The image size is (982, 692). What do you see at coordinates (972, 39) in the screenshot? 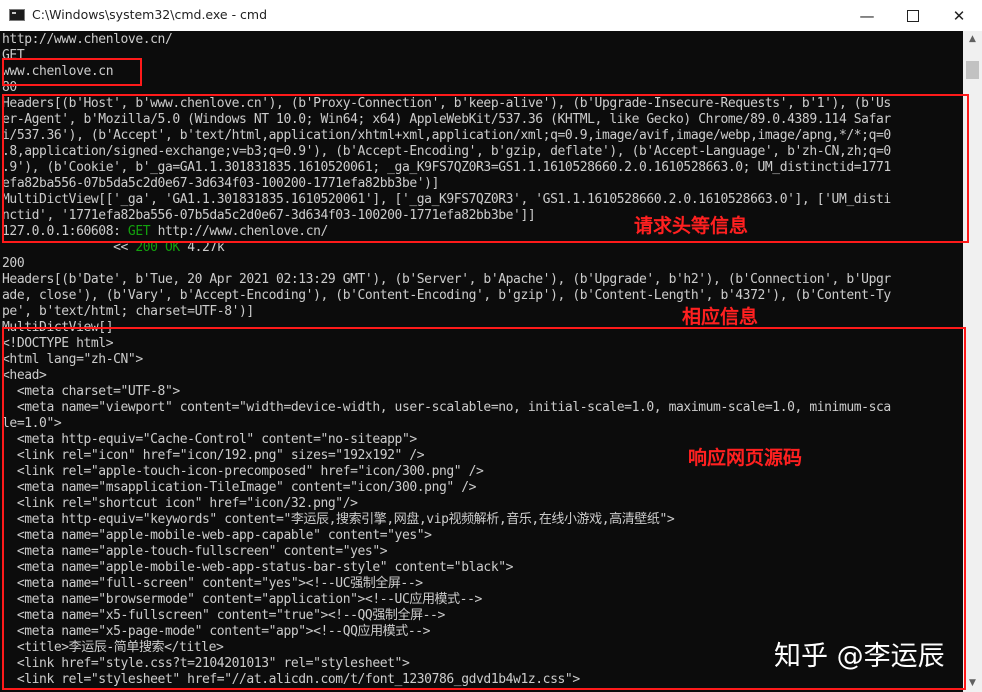
I see `scroll-up-icon: ▲` at bounding box center [972, 39].